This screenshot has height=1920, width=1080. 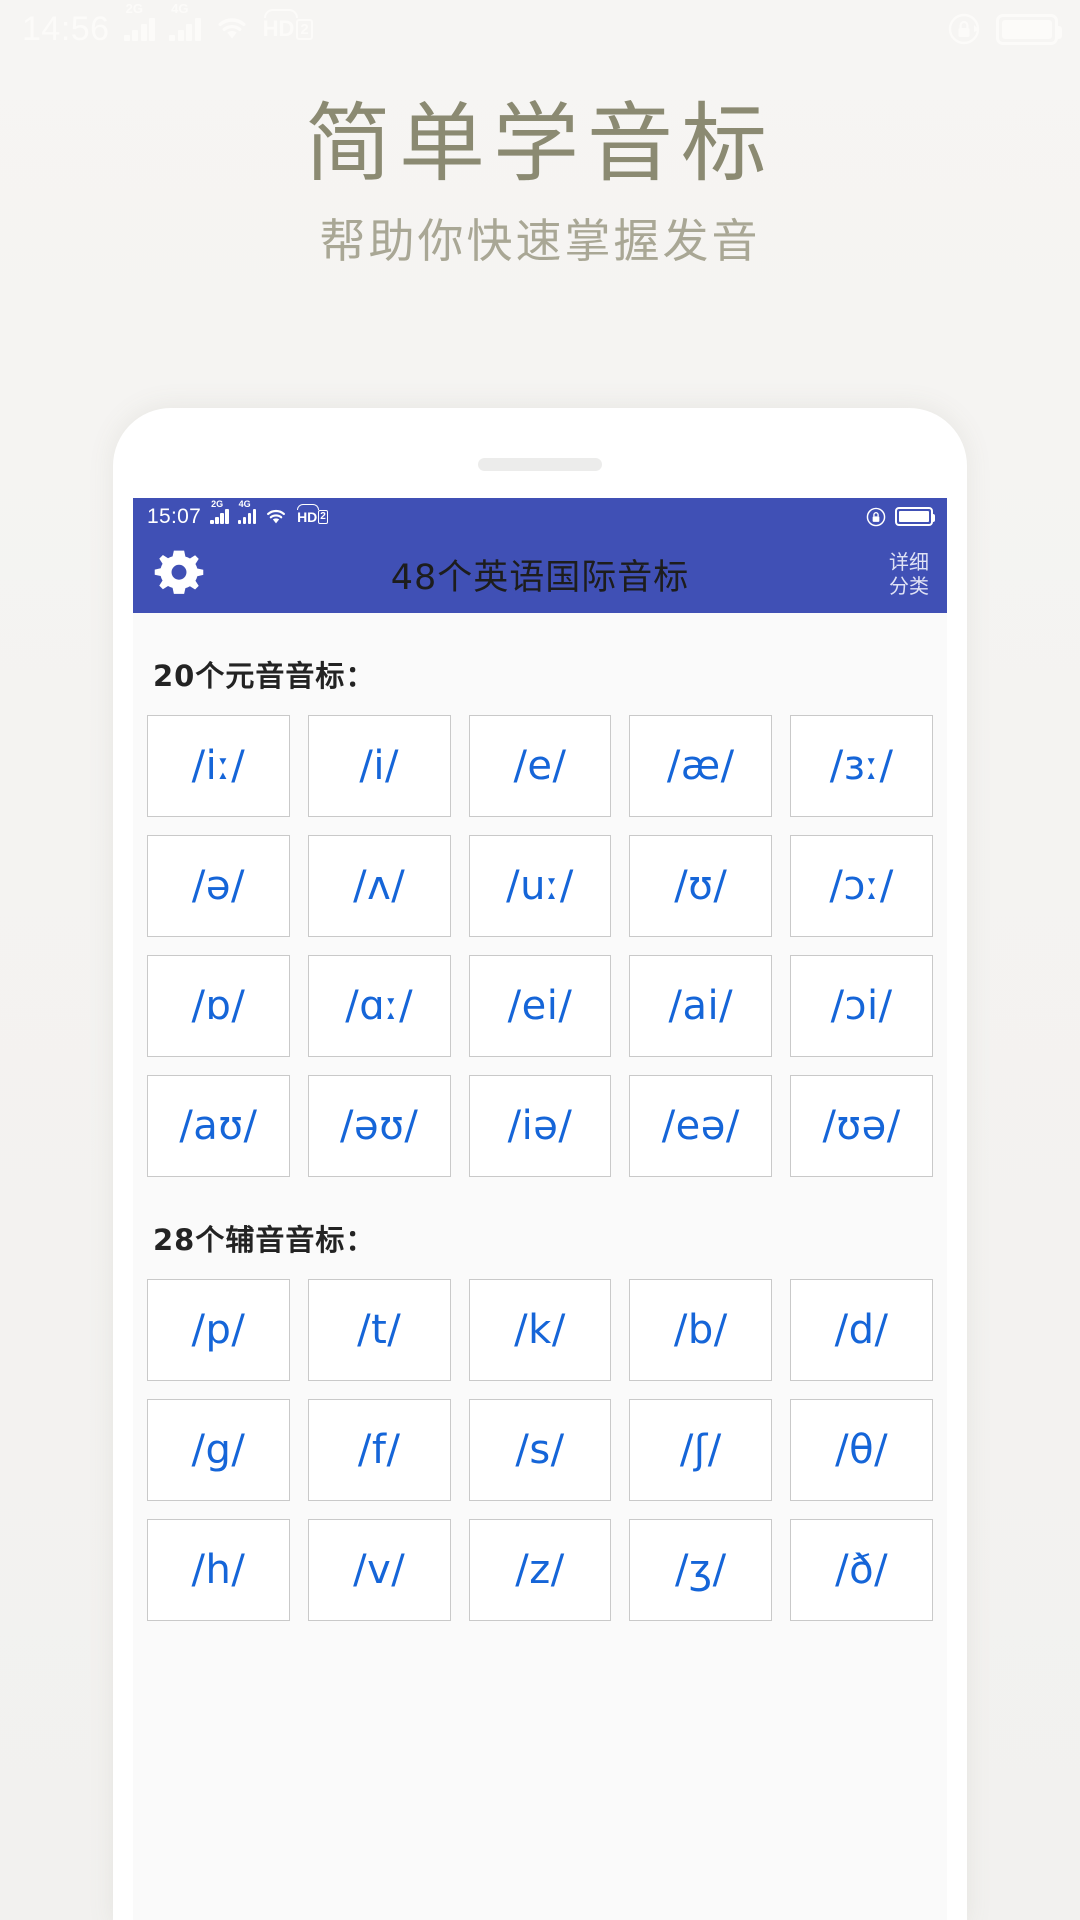 I want to click on app-battery-icon, so click(x=915, y=516).